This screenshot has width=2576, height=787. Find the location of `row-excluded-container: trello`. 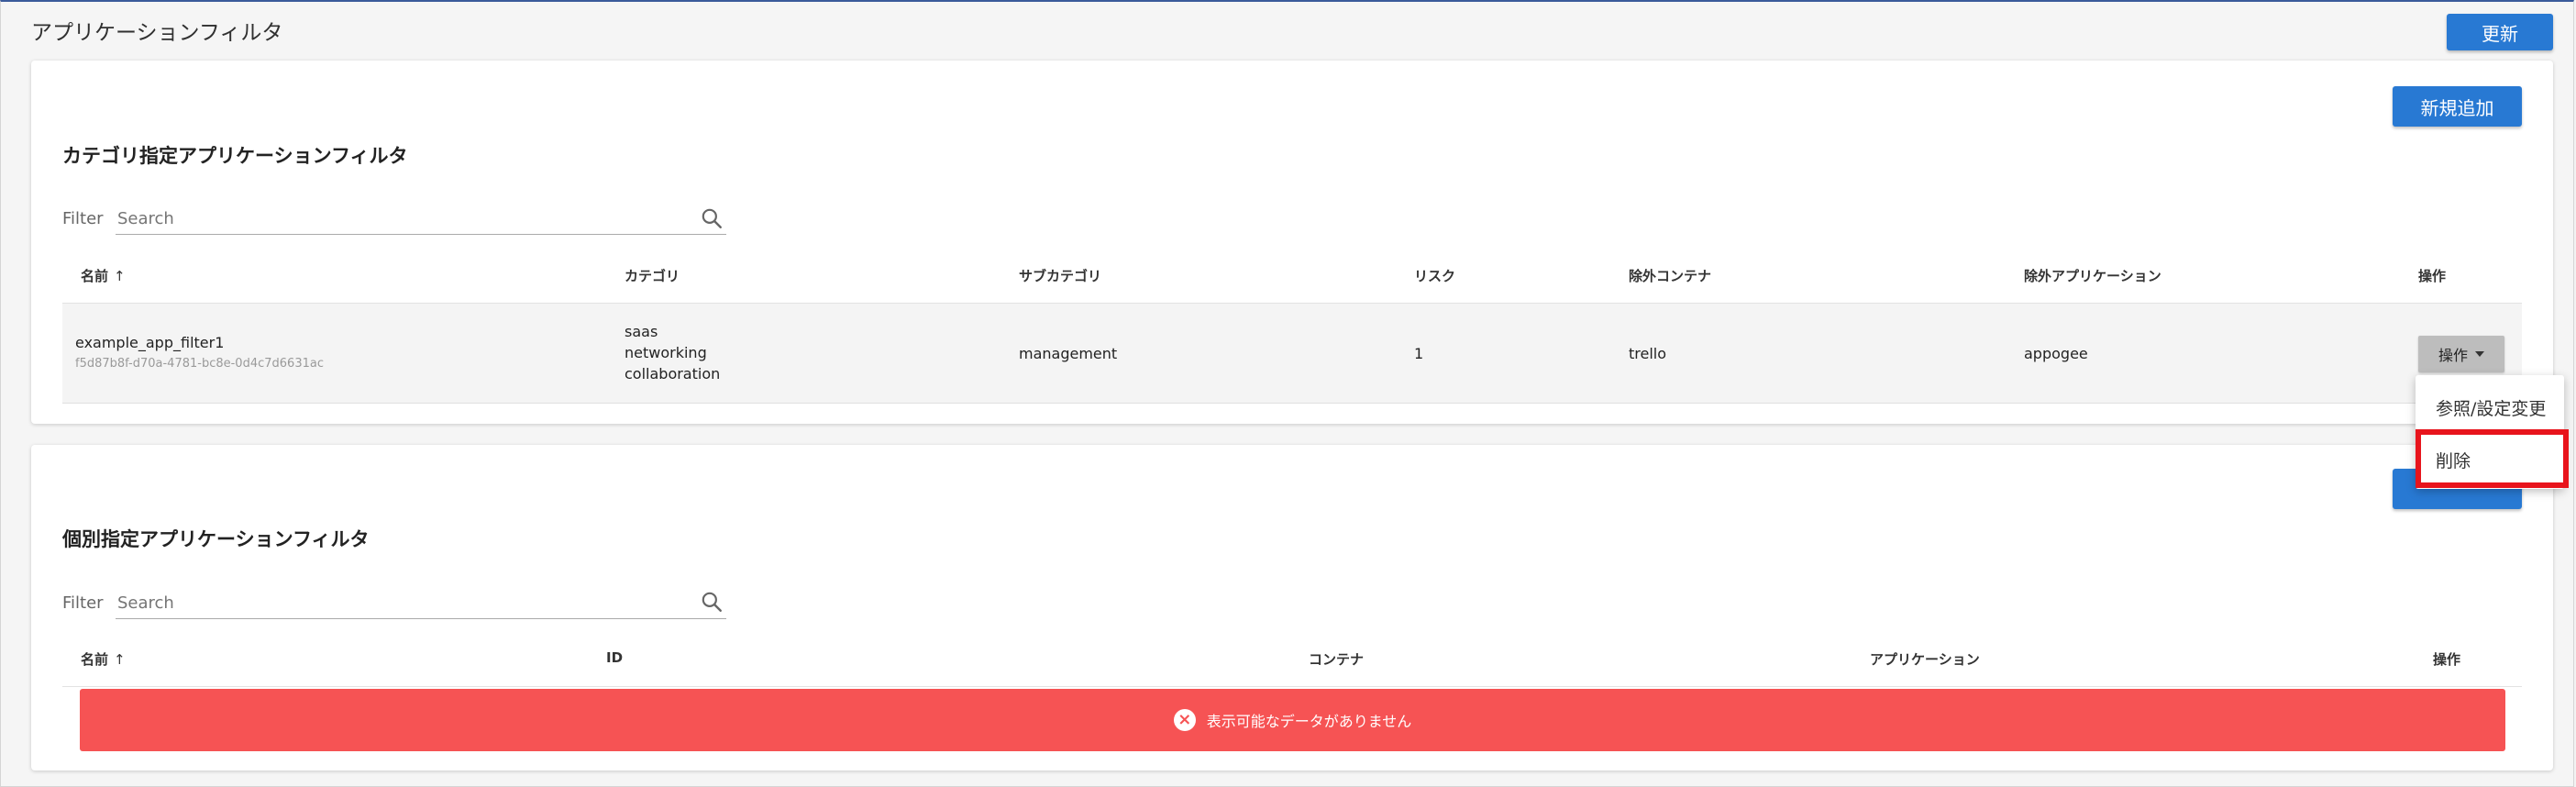

row-excluded-container: trello is located at coordinates (1648, 354).